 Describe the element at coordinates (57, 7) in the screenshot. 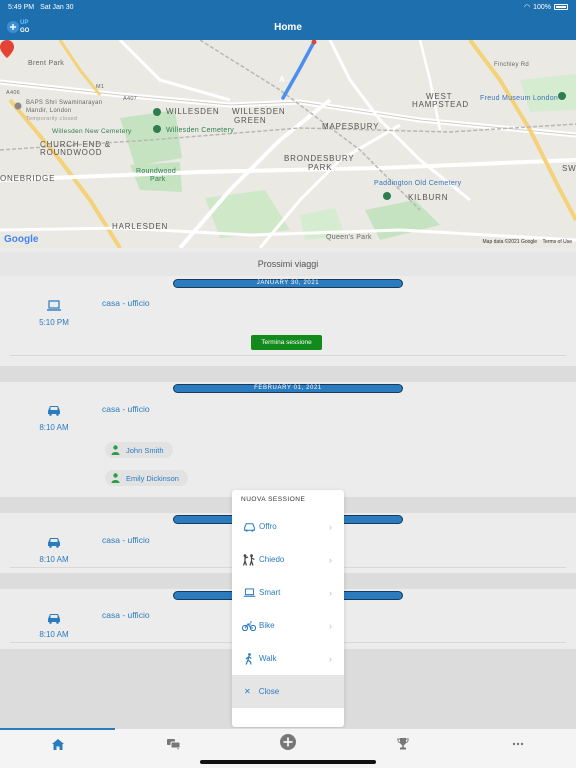

I see `status-date: Sat Jan 30` at that location.